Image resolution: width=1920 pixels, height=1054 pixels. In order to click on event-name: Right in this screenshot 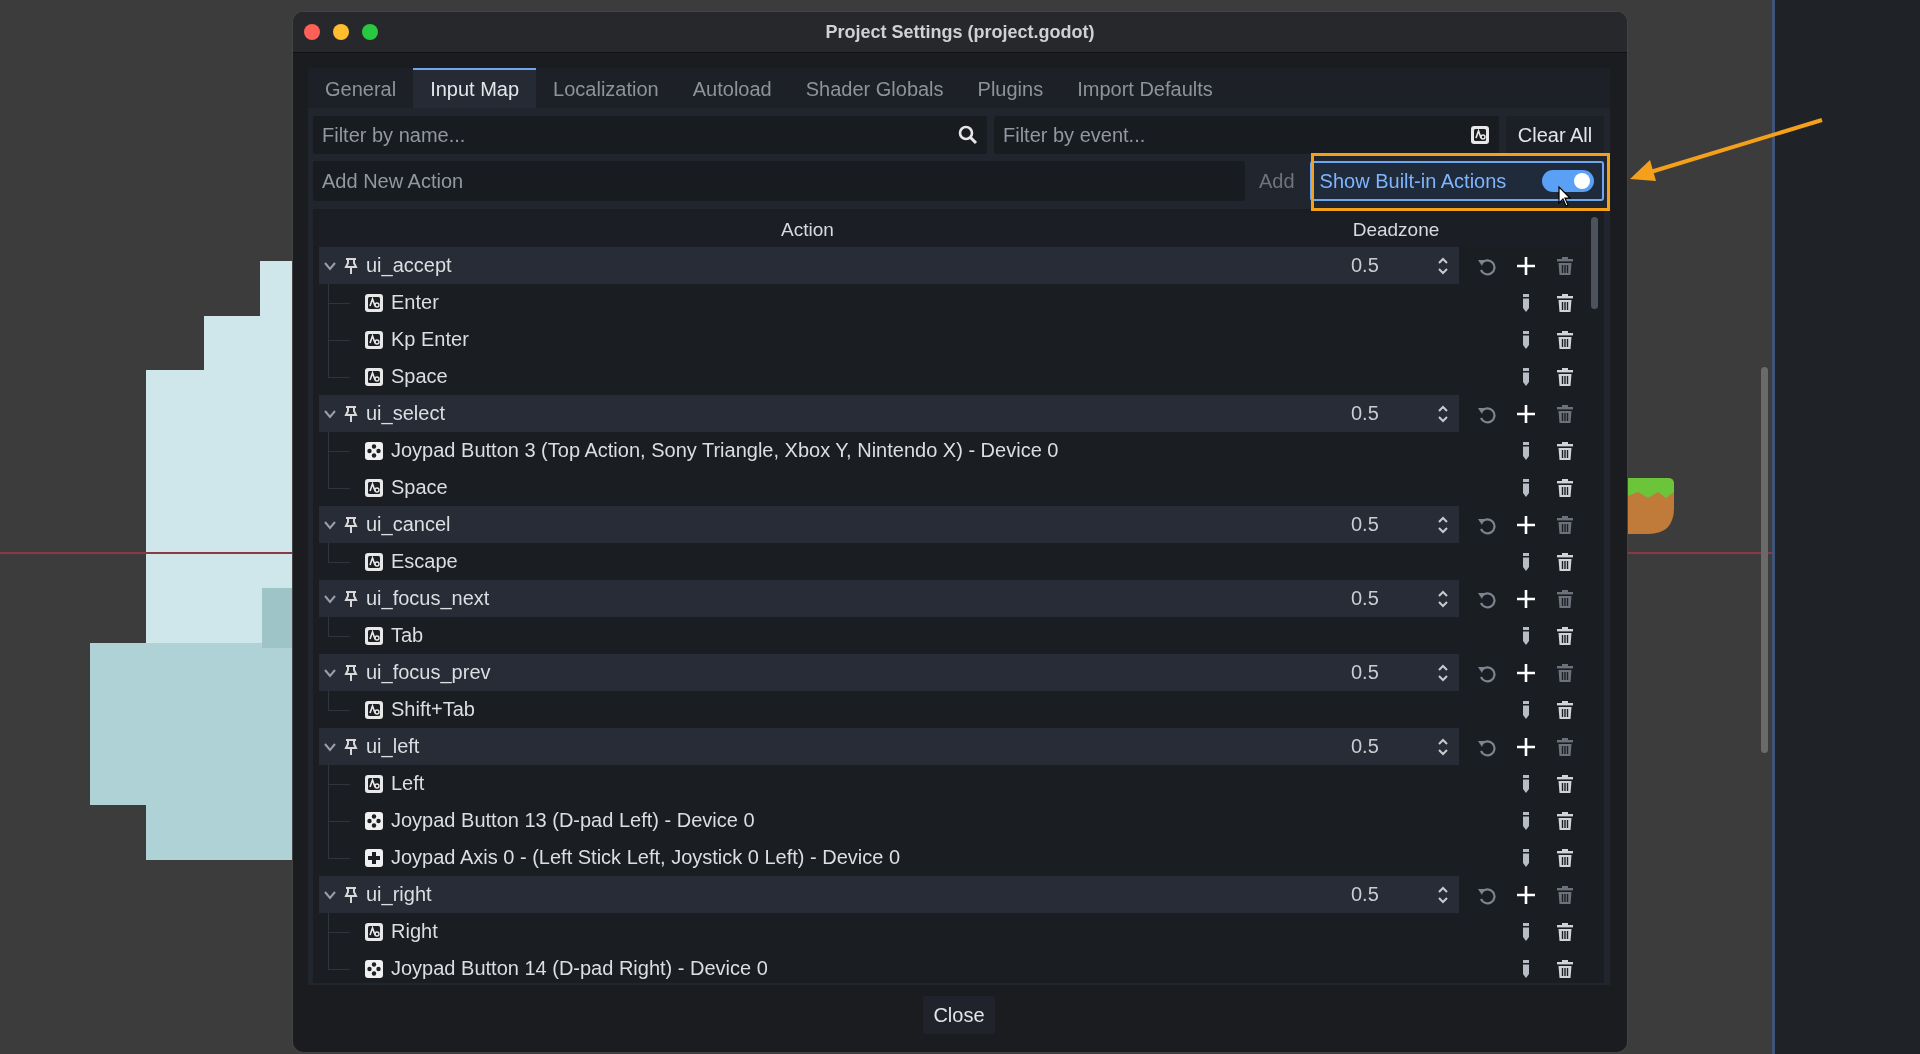, I will do `click(414, 931)`.